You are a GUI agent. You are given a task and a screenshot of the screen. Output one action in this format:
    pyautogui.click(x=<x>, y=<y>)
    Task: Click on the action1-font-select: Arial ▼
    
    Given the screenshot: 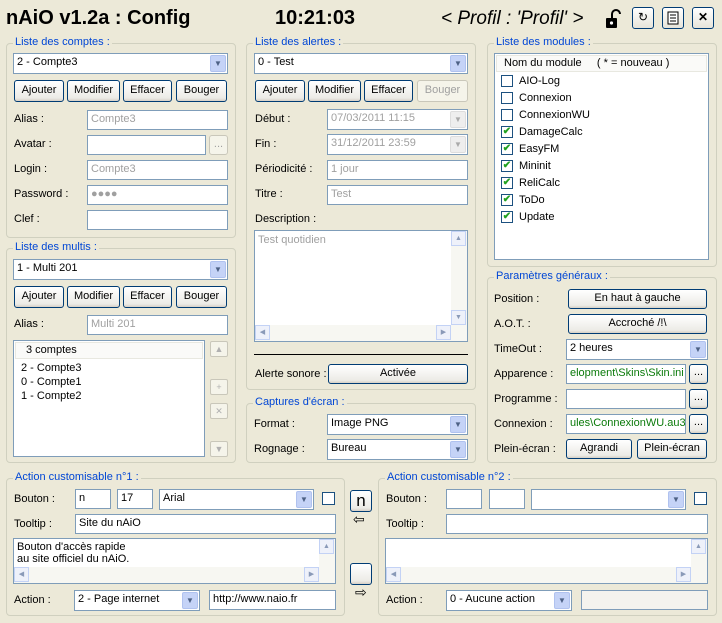 What is the action you would take?
    pyautogui.click(x=236, y=499)
    